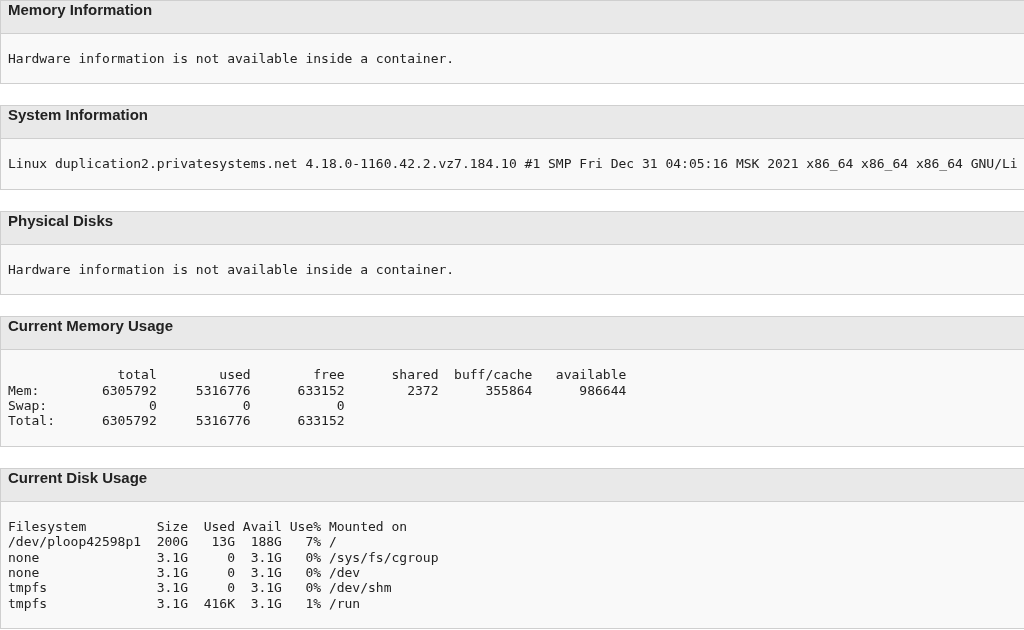 The height and width of the screenshot is (630, 1024). I want to click on output-line: Total: 6305792 5316776 633152, so click(176, 421).